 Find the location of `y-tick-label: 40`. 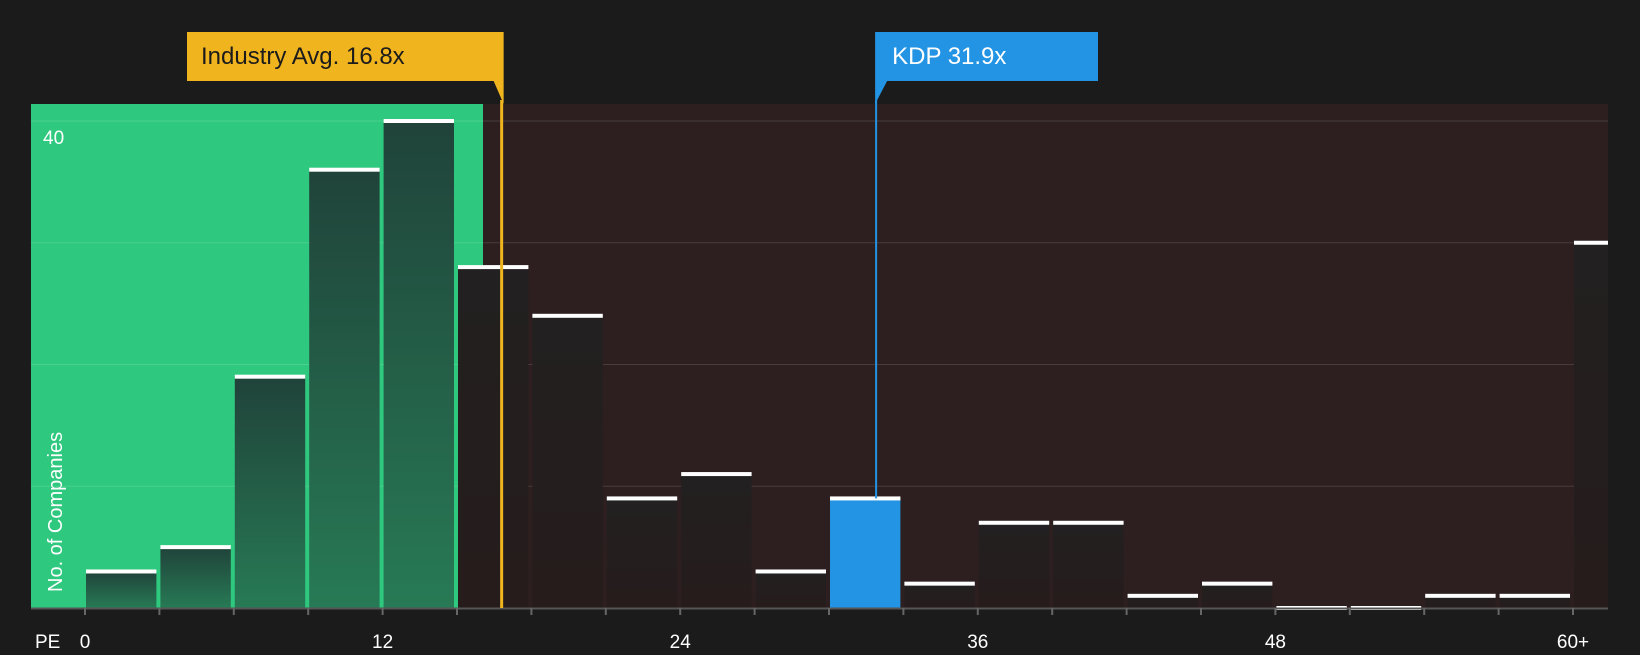

y-tick-label: 40 is located at coordinates (53, 138).